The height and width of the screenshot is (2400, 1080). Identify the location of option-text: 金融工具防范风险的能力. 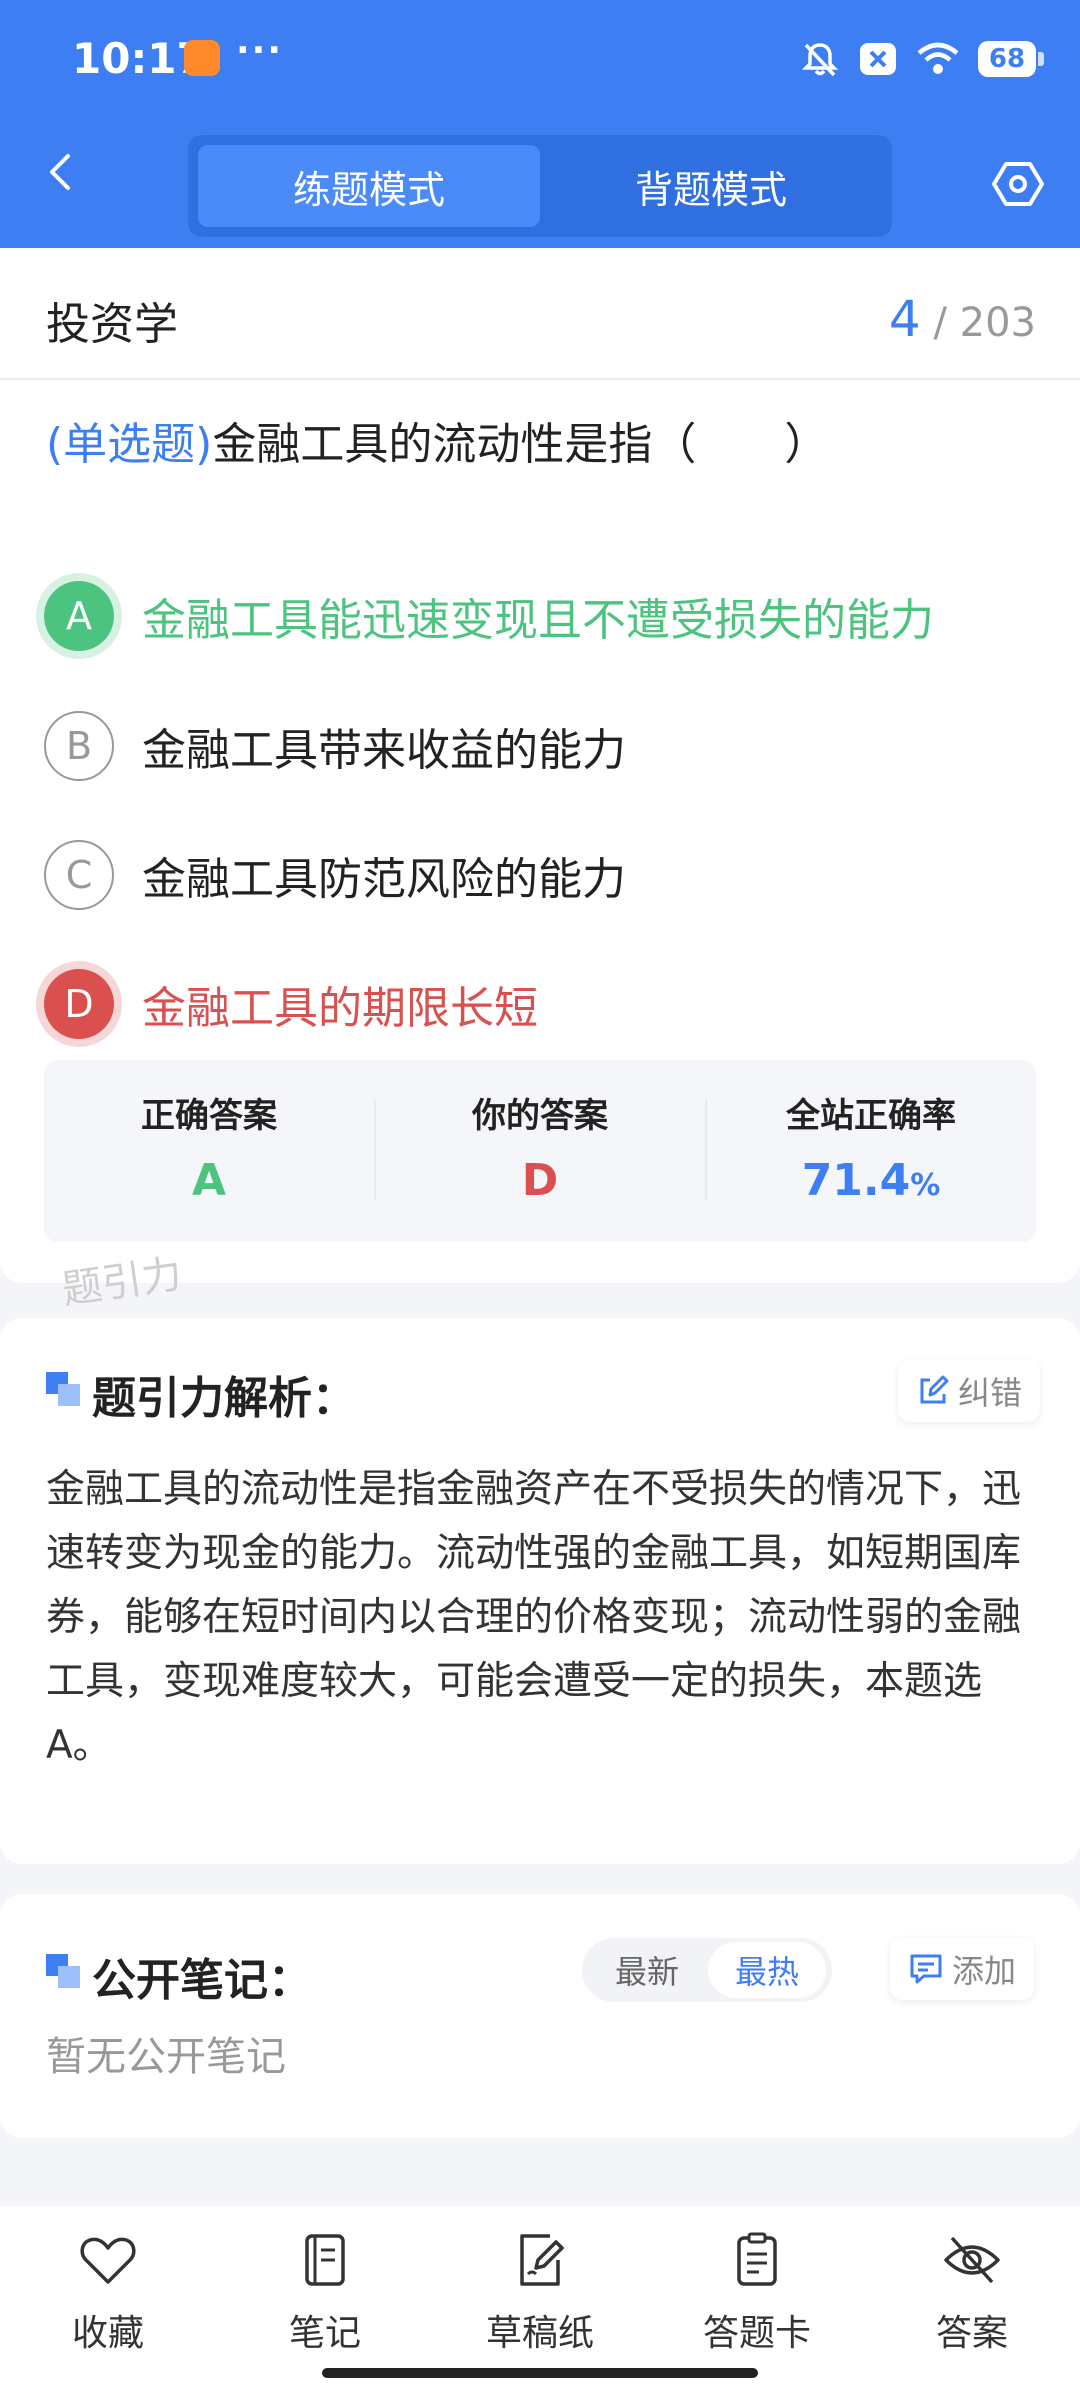
(384, 879).